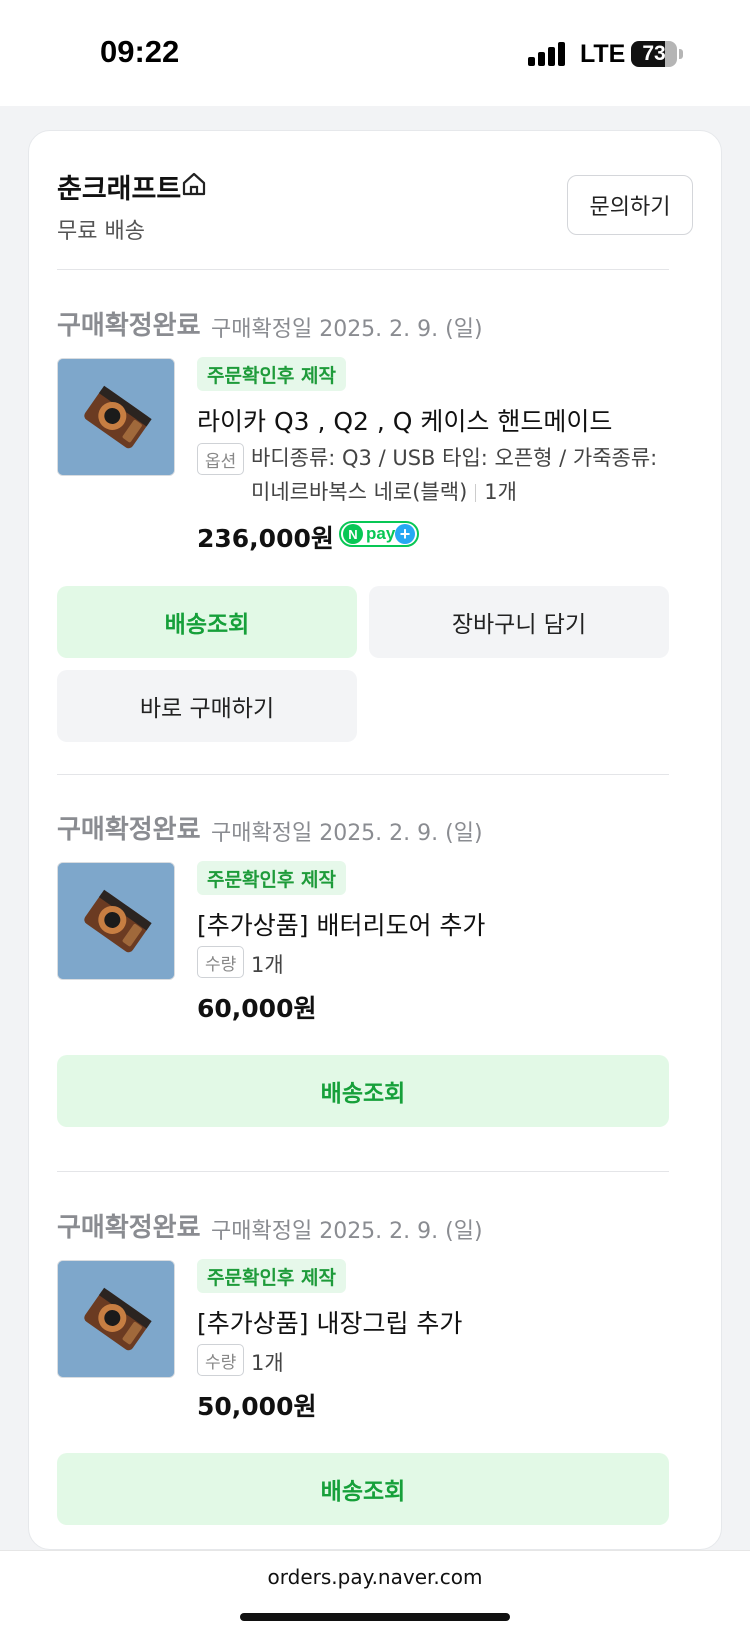 This screenshot has height=1629, width=750. I want to click on option-line-2: 미네르바복스 네로(블랙) 1개, so click(461, 492).